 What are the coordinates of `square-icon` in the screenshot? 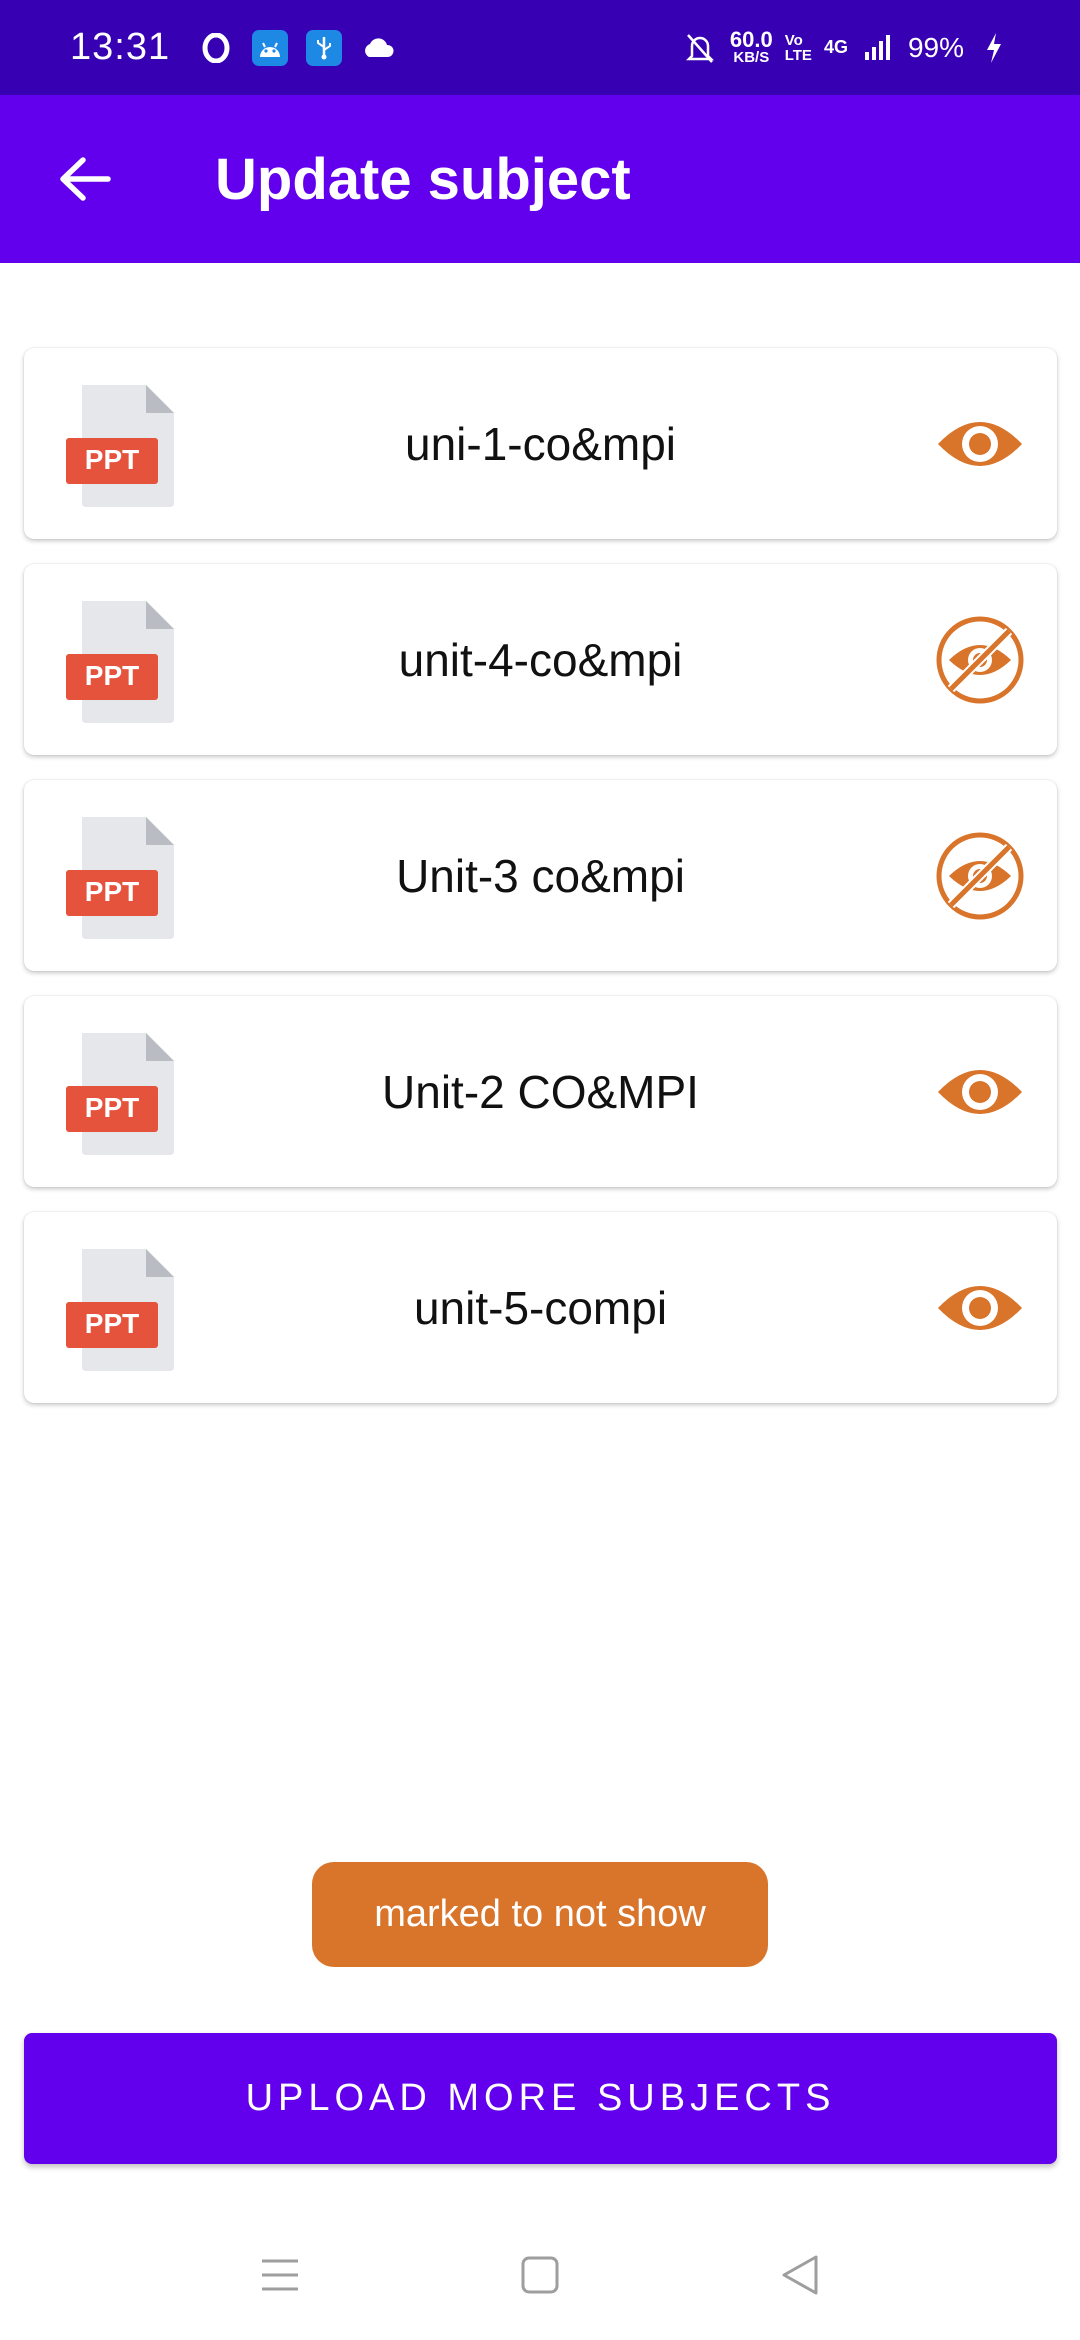 It's located at (540, 2275).